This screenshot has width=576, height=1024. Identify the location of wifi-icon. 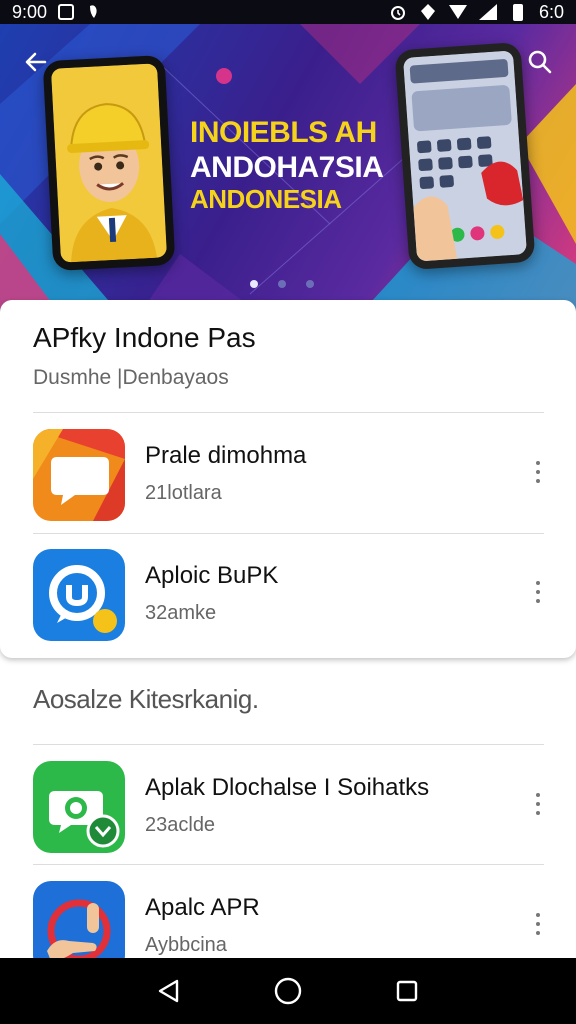
(457, 12).